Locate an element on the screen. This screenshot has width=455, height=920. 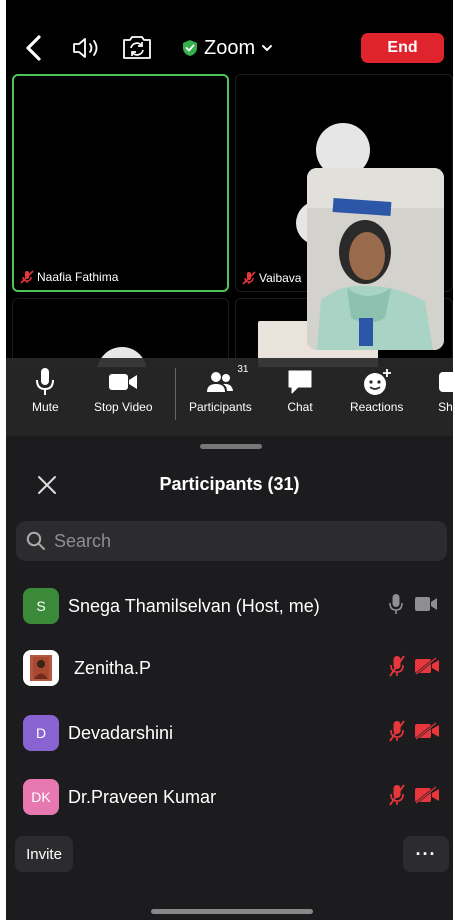
participant-name: Naafia Fathima is located at coordinates (78, 277).